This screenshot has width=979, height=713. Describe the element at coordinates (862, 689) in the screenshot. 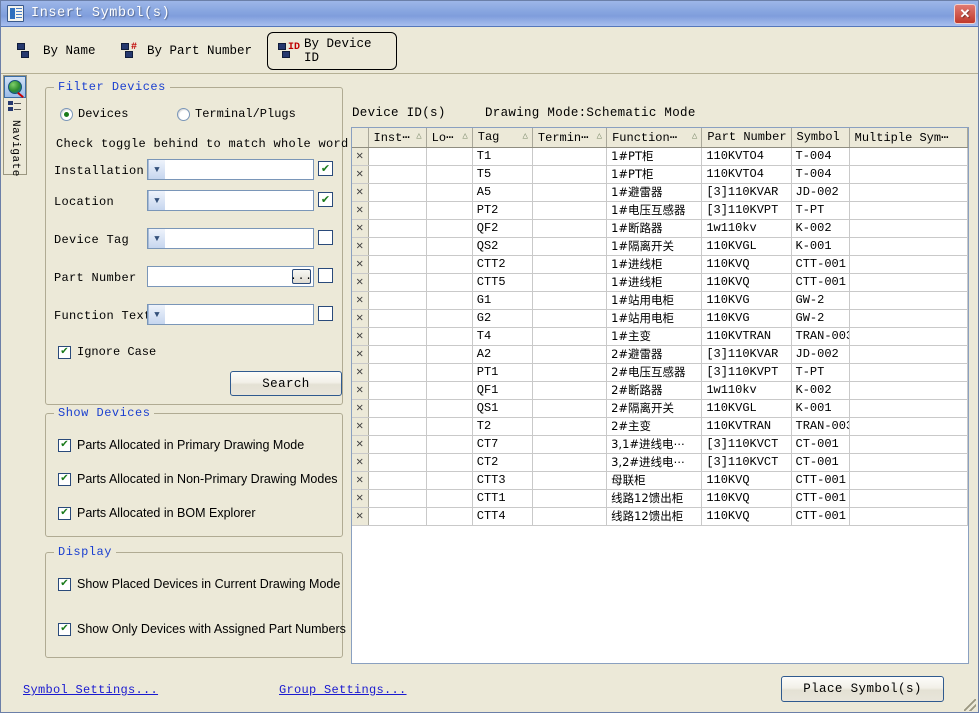

I see `place-symbols-button: Place Symbol(s)` at that location.